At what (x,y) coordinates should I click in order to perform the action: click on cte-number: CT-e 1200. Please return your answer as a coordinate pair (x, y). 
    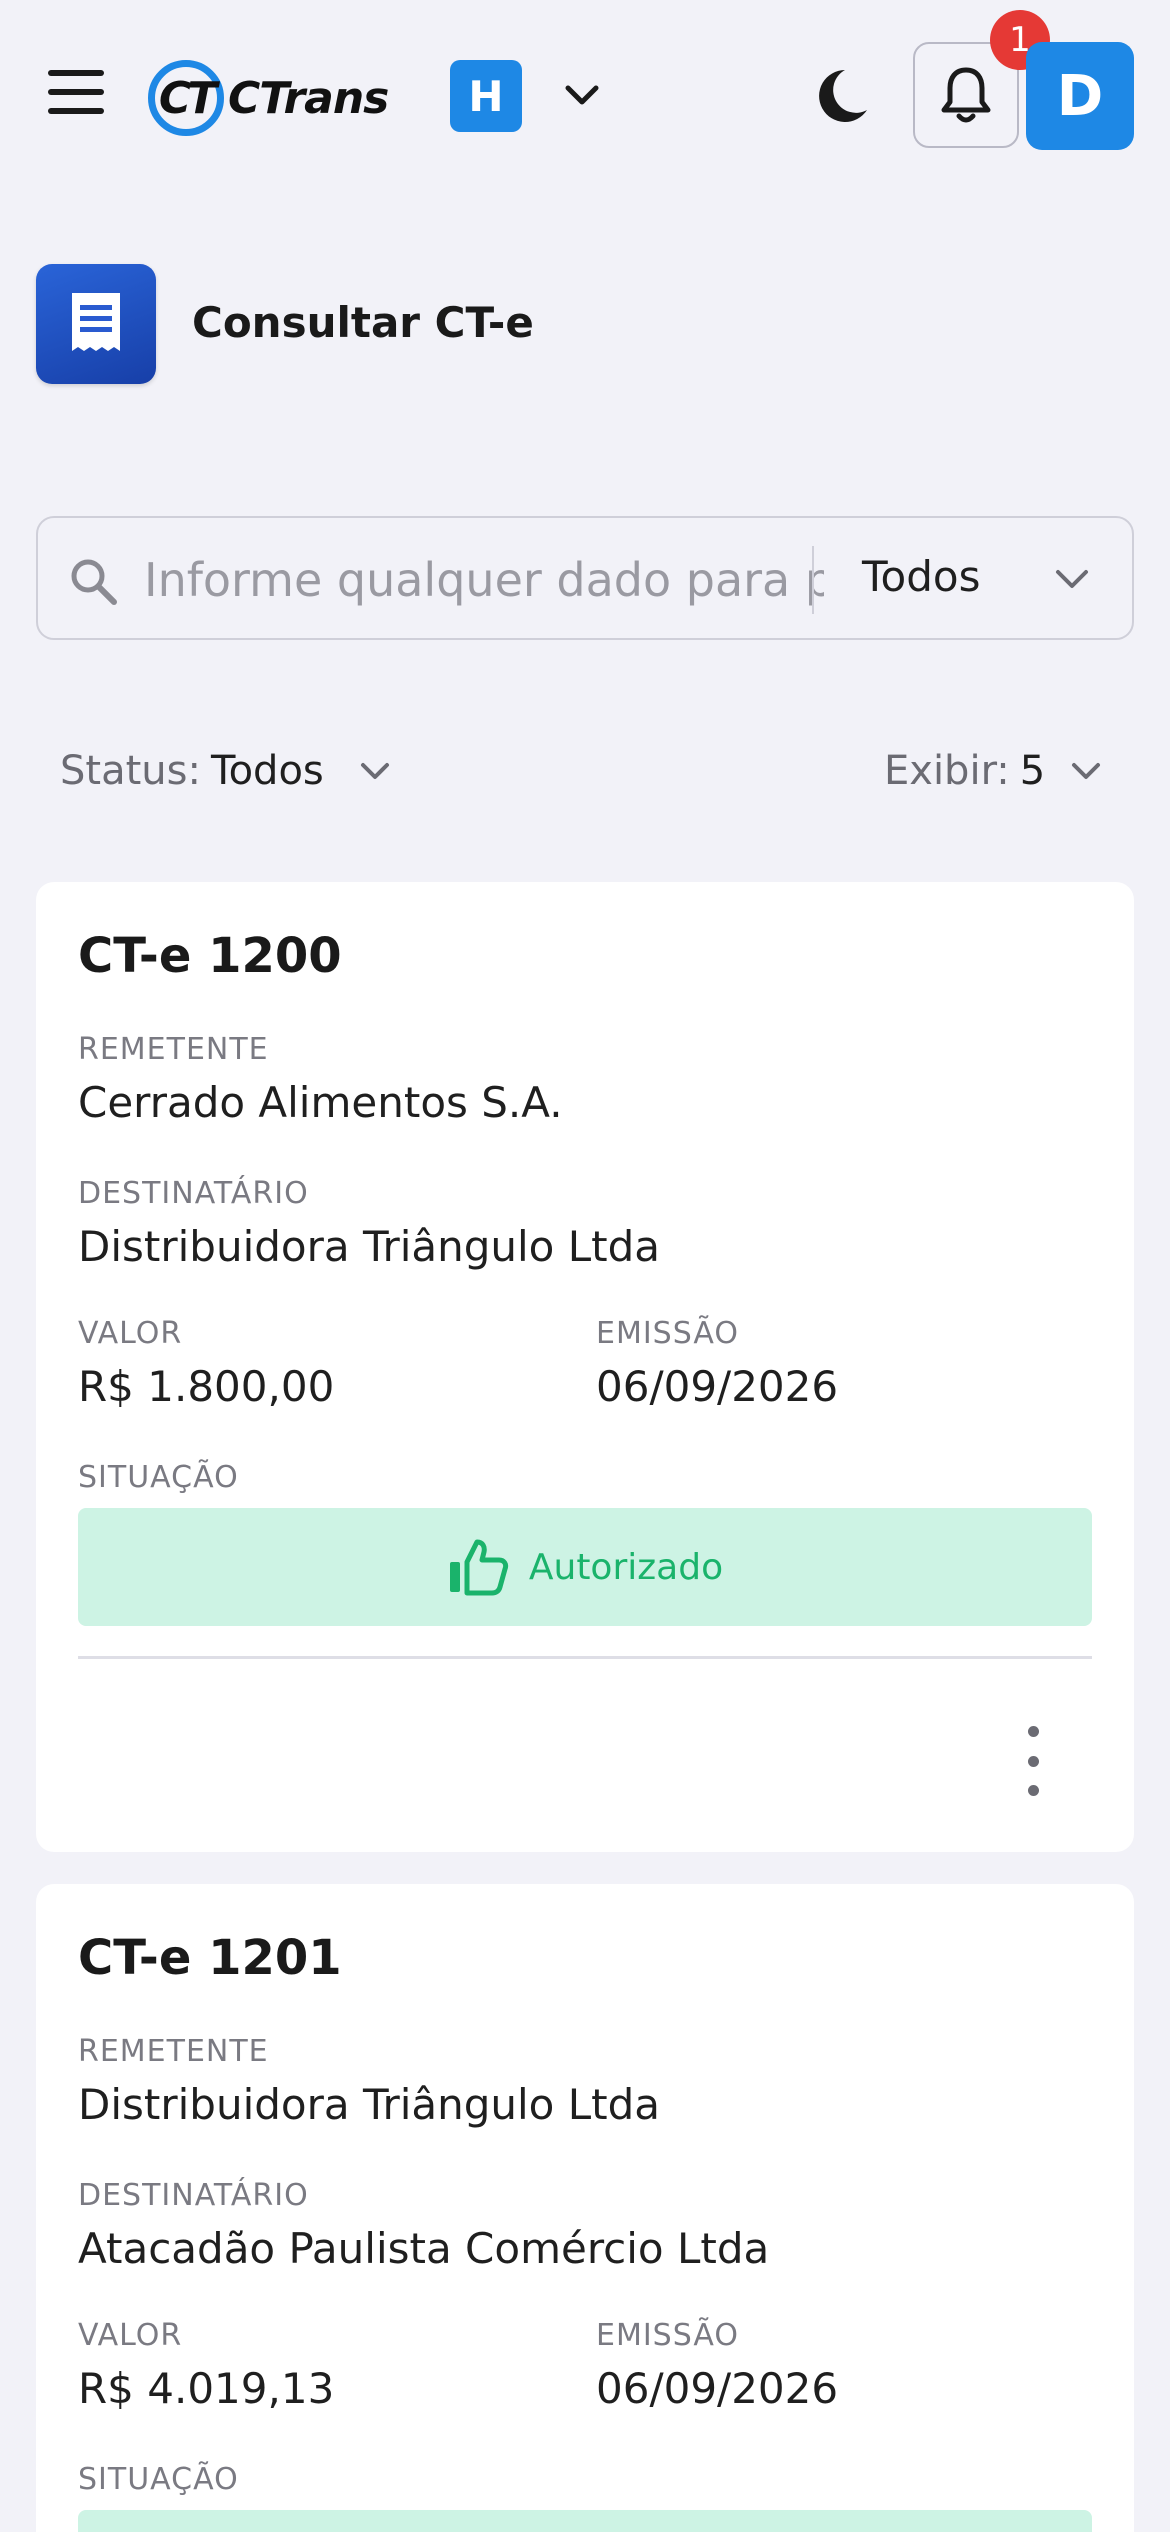
    Looking at the image, I should click on (210, 956).